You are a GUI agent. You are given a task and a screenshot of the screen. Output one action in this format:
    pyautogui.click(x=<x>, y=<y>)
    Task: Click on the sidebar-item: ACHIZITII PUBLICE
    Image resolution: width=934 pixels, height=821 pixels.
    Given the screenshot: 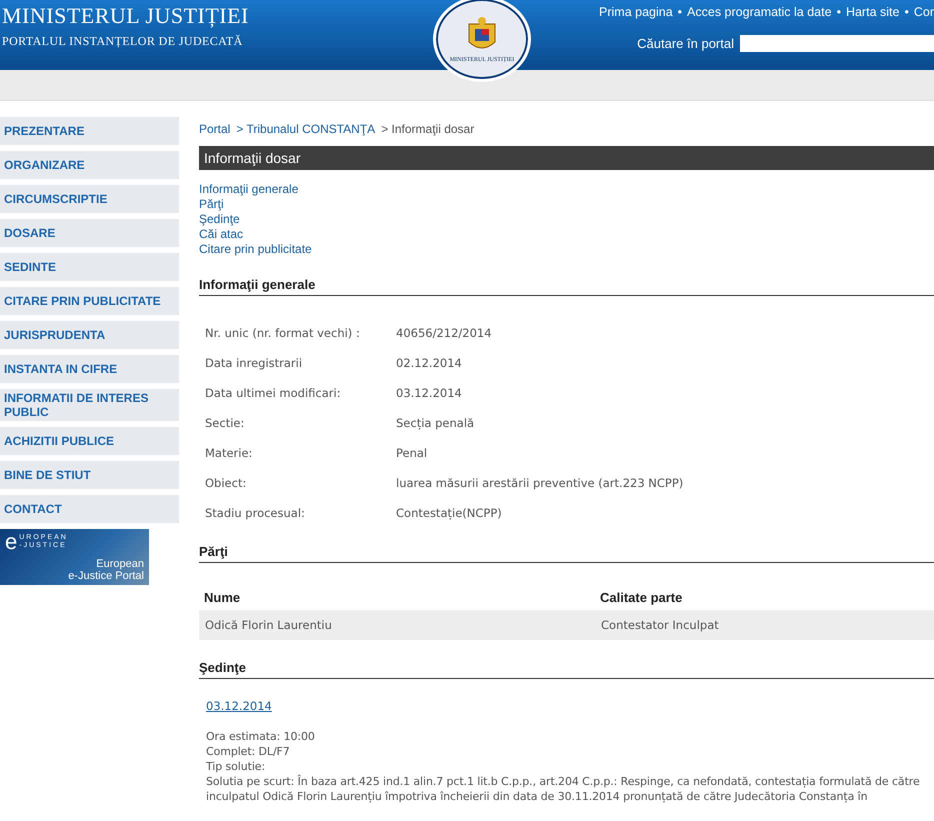 What is the action you would take?
    pyautogui.click(x=89, y=441)
    